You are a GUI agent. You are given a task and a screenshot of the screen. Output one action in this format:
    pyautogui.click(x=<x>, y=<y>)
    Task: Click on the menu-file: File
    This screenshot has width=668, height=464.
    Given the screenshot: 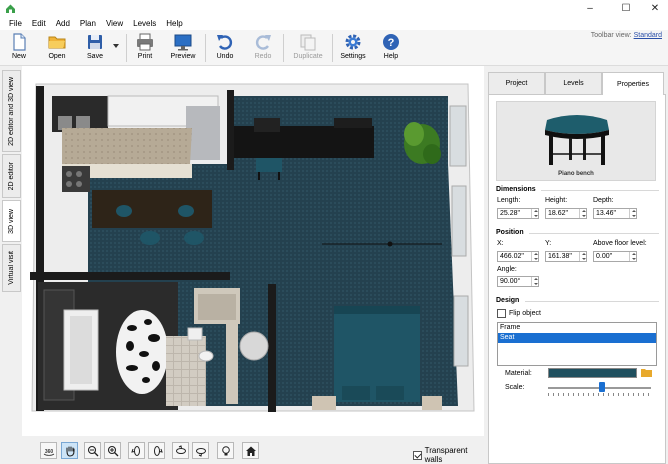 What is the action you would take?
    pyautogui.click(x=15, y=23)
    